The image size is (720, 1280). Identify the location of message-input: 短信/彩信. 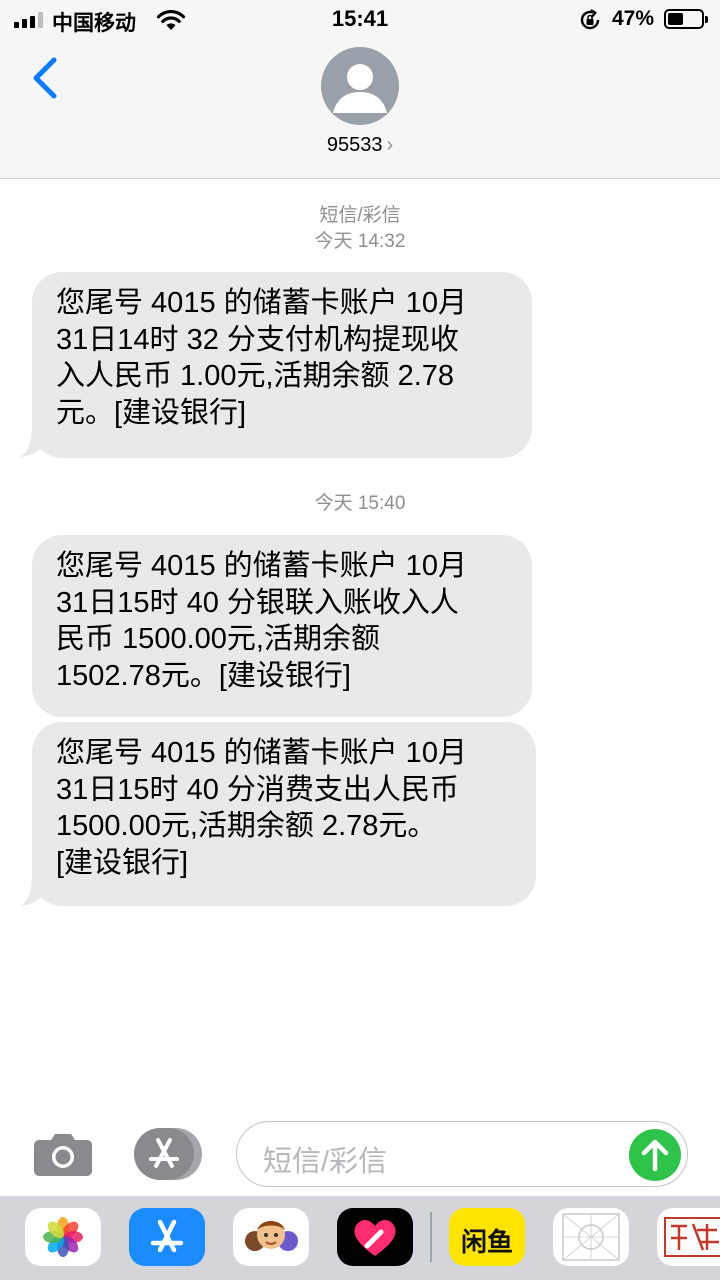
(462, 1154).